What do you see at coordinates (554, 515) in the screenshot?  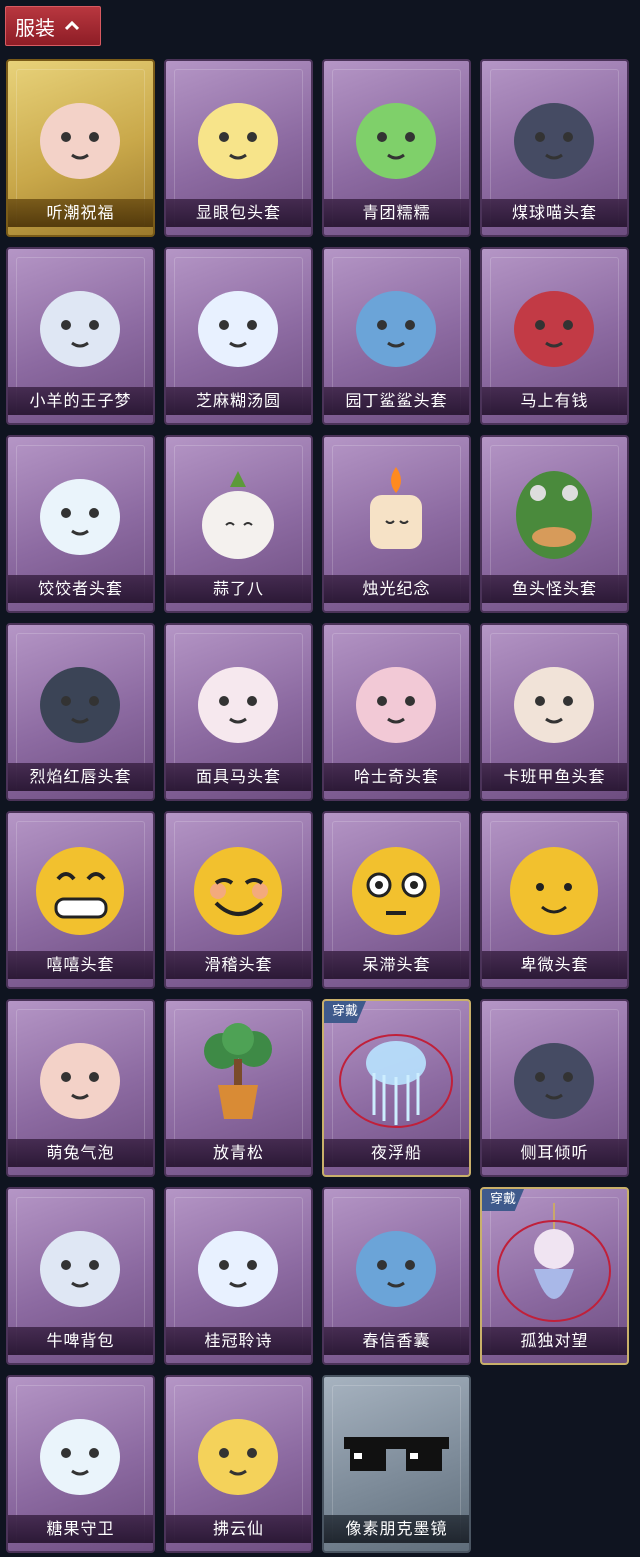 I see `fish-head-icon` at bounding box center [554, 515].